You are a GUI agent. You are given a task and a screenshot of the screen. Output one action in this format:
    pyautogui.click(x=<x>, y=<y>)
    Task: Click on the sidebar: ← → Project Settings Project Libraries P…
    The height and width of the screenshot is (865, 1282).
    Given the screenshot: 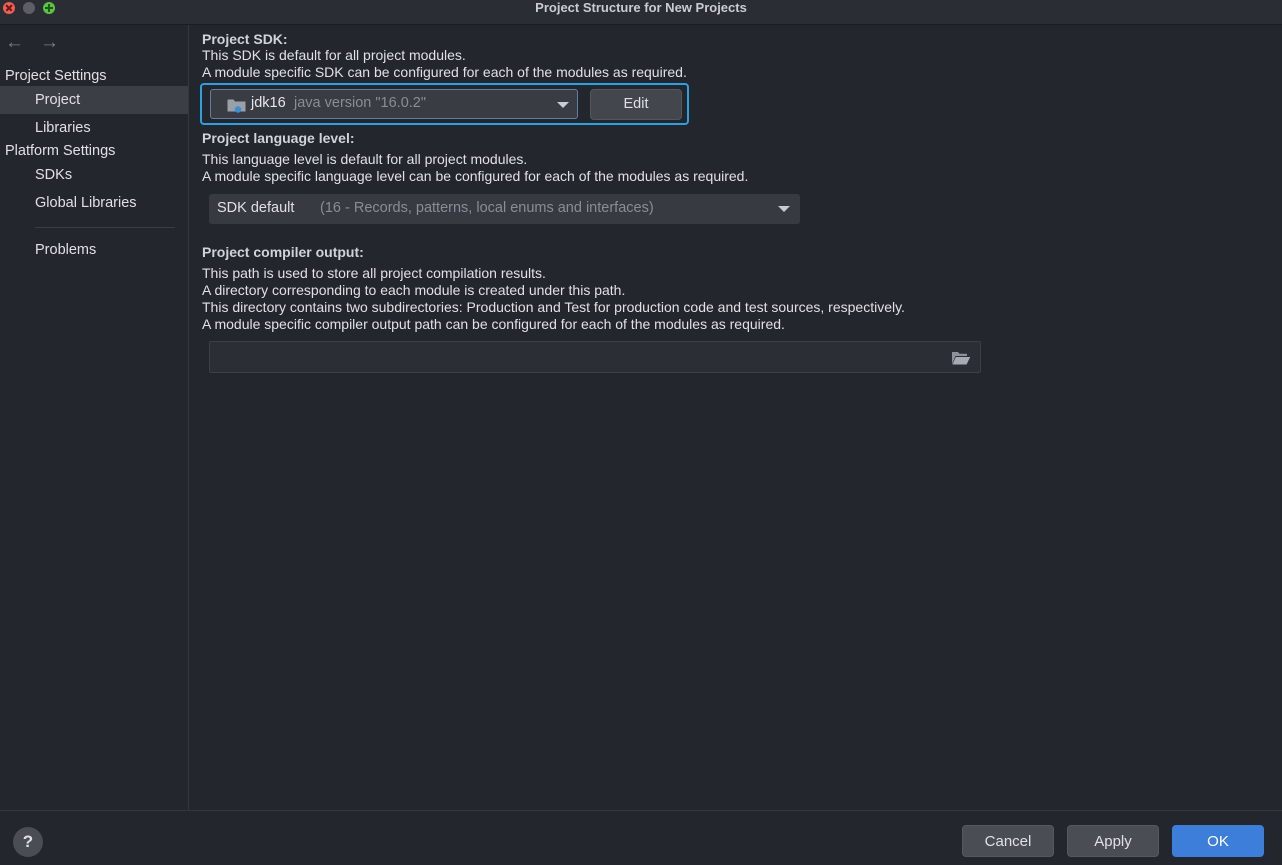 What is the action you would take?
    pyautogui.click(x=94, y=417)
    